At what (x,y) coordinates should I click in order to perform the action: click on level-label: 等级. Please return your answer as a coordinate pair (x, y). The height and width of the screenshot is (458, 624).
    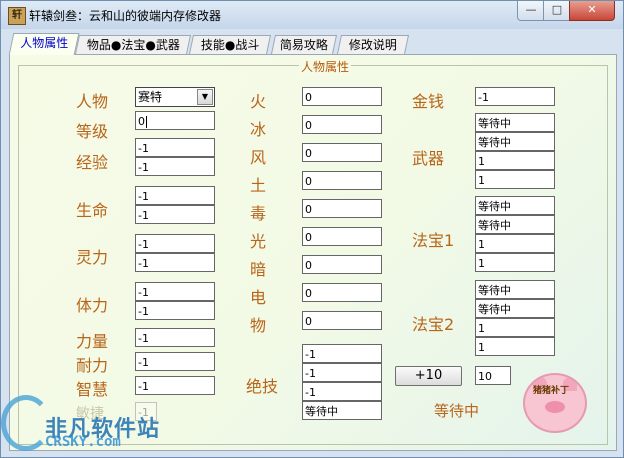
    Looking at the image, I should click on (92, 131).